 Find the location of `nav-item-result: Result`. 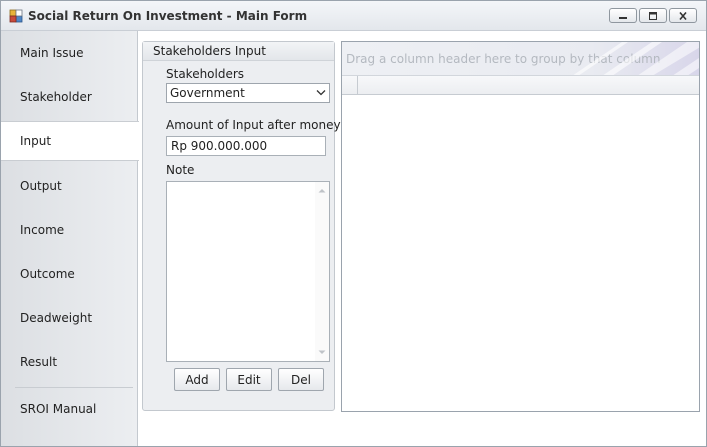

nav-item-result: Result is located at coordinates (69, 362).